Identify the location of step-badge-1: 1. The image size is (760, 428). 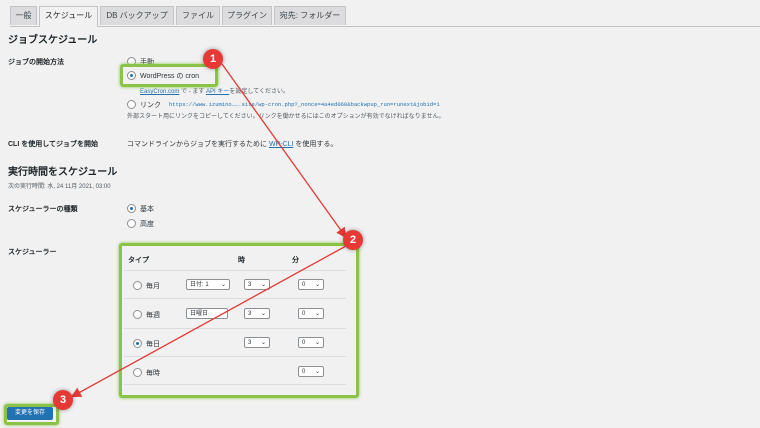
(213, 59).